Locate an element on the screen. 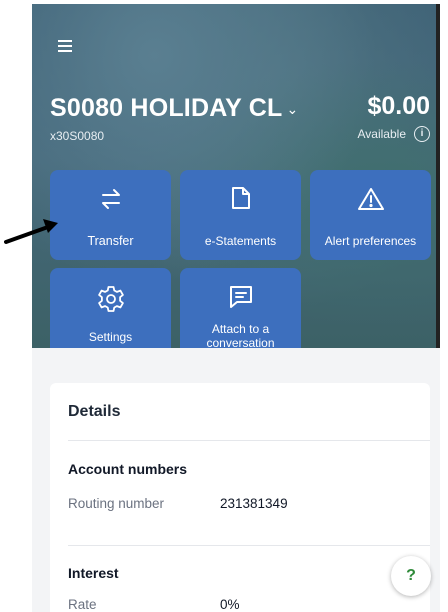 This screenshot has width=448, height=612. attach-conversation-button: Attach to a conversation is located at coordinates (240, 312).